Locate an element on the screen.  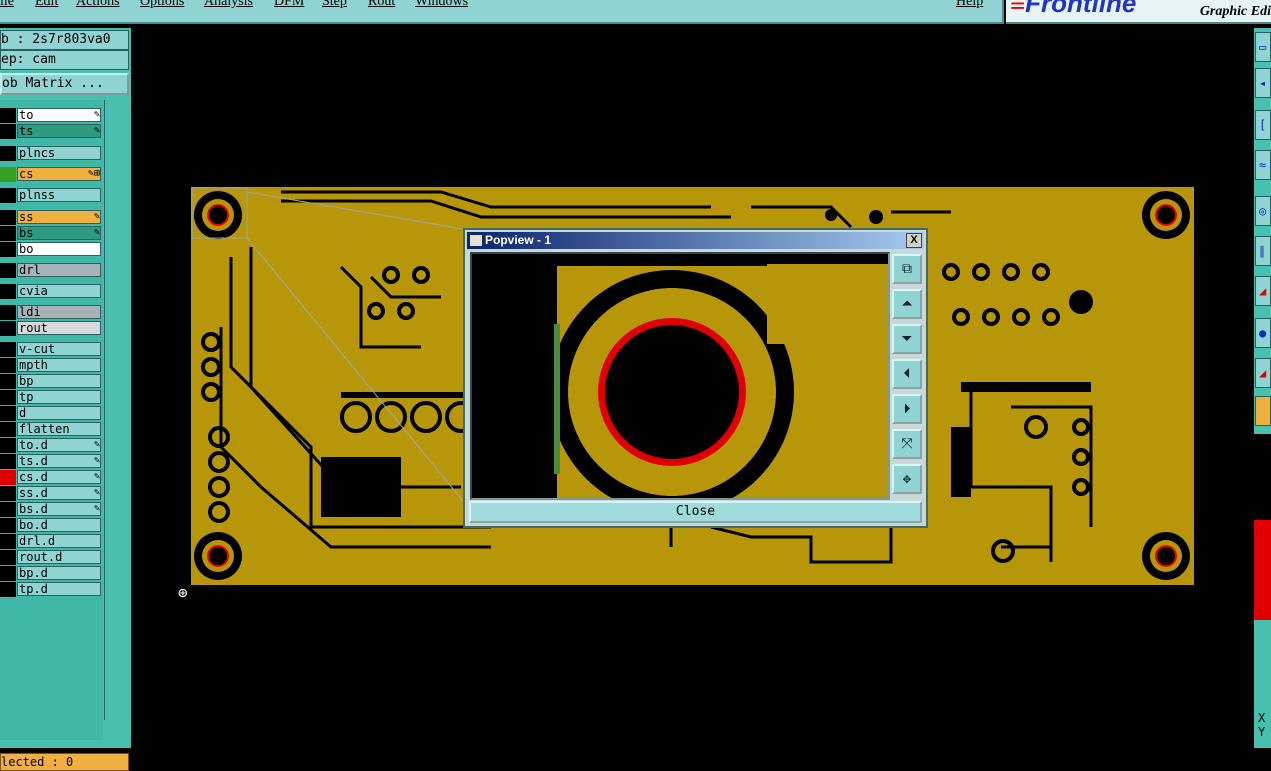
layer-name: ldi is located at coordinates (59, 312).